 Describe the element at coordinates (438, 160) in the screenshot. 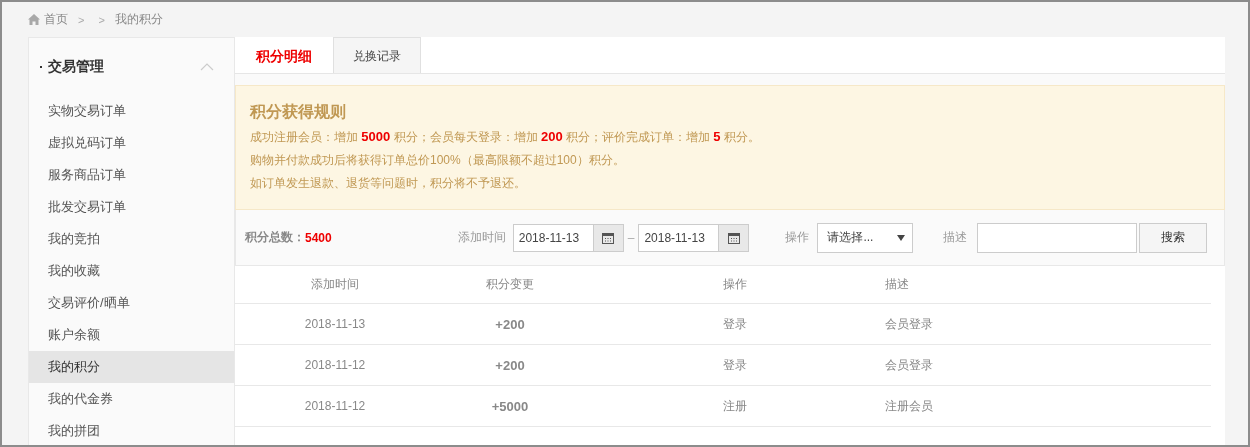

I see `rule-text: 购物并付款成功后将获得订单总价100%（最高限额不超过100）积分。` at that location.